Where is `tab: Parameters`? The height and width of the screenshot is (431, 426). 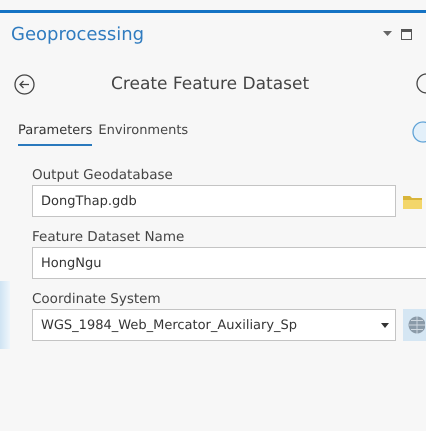 tab: Parameters is located at coordinates (55, 132).